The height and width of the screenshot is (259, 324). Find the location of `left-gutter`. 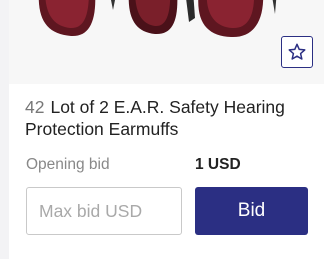

left-gutter is located at coordinates (4, 129).